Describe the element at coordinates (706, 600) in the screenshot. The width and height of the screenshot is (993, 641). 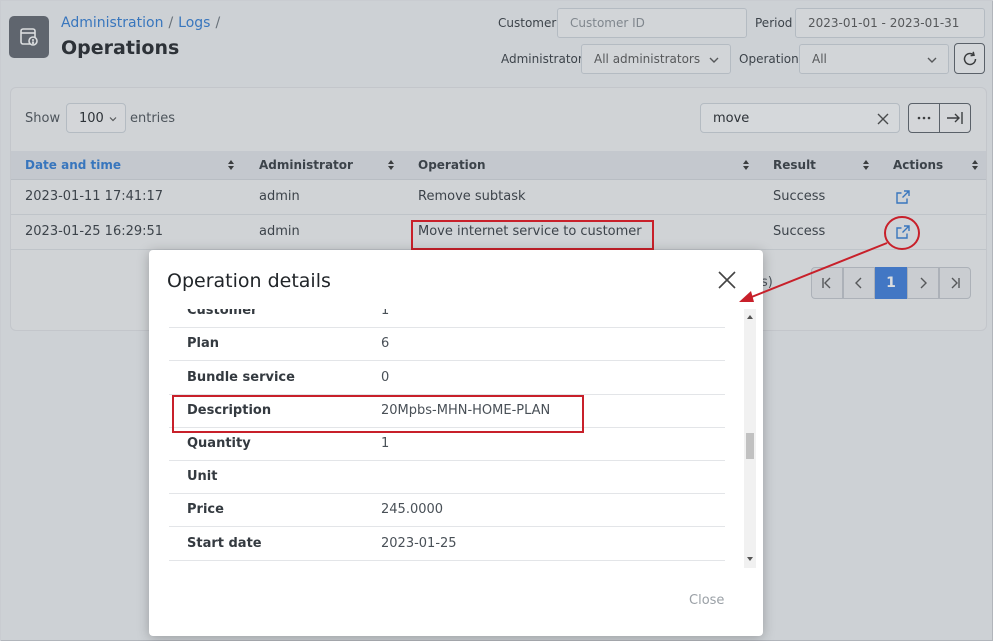
I see `close-button: Close` at that location.